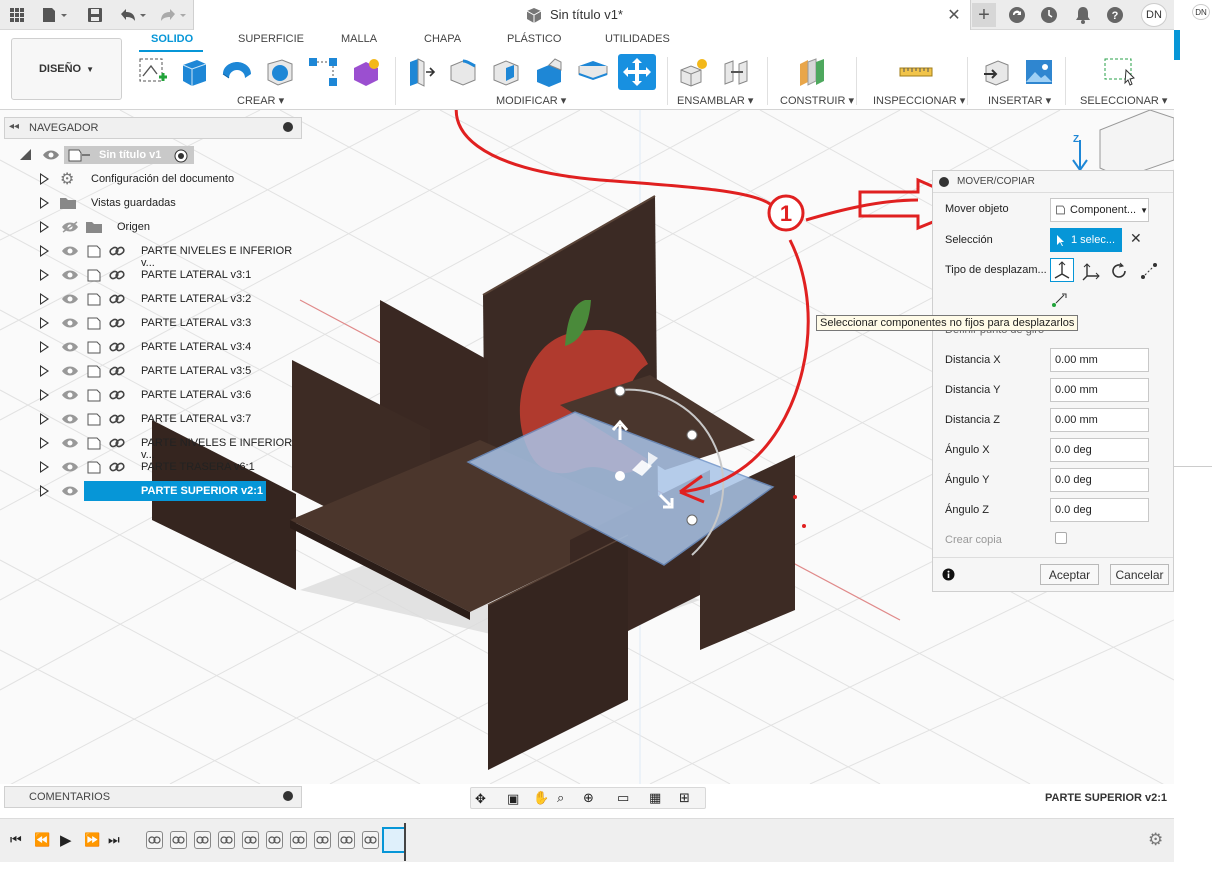 The height and width of the screenshot is (891, 1212). Describe the element at coordinates (280, 72) in the screenshot. I see `sphere-cylinder-icon` at that location.